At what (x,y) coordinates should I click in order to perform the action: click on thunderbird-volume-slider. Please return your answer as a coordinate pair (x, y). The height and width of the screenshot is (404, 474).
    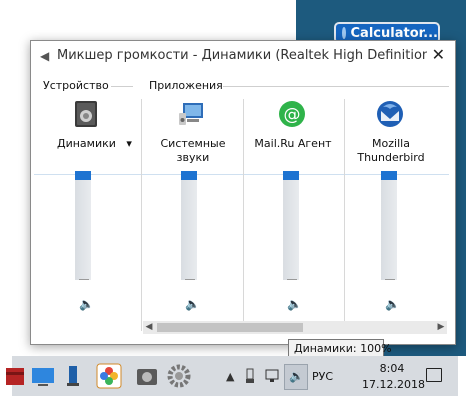
    Looking at the image, I should click on (389, 175).